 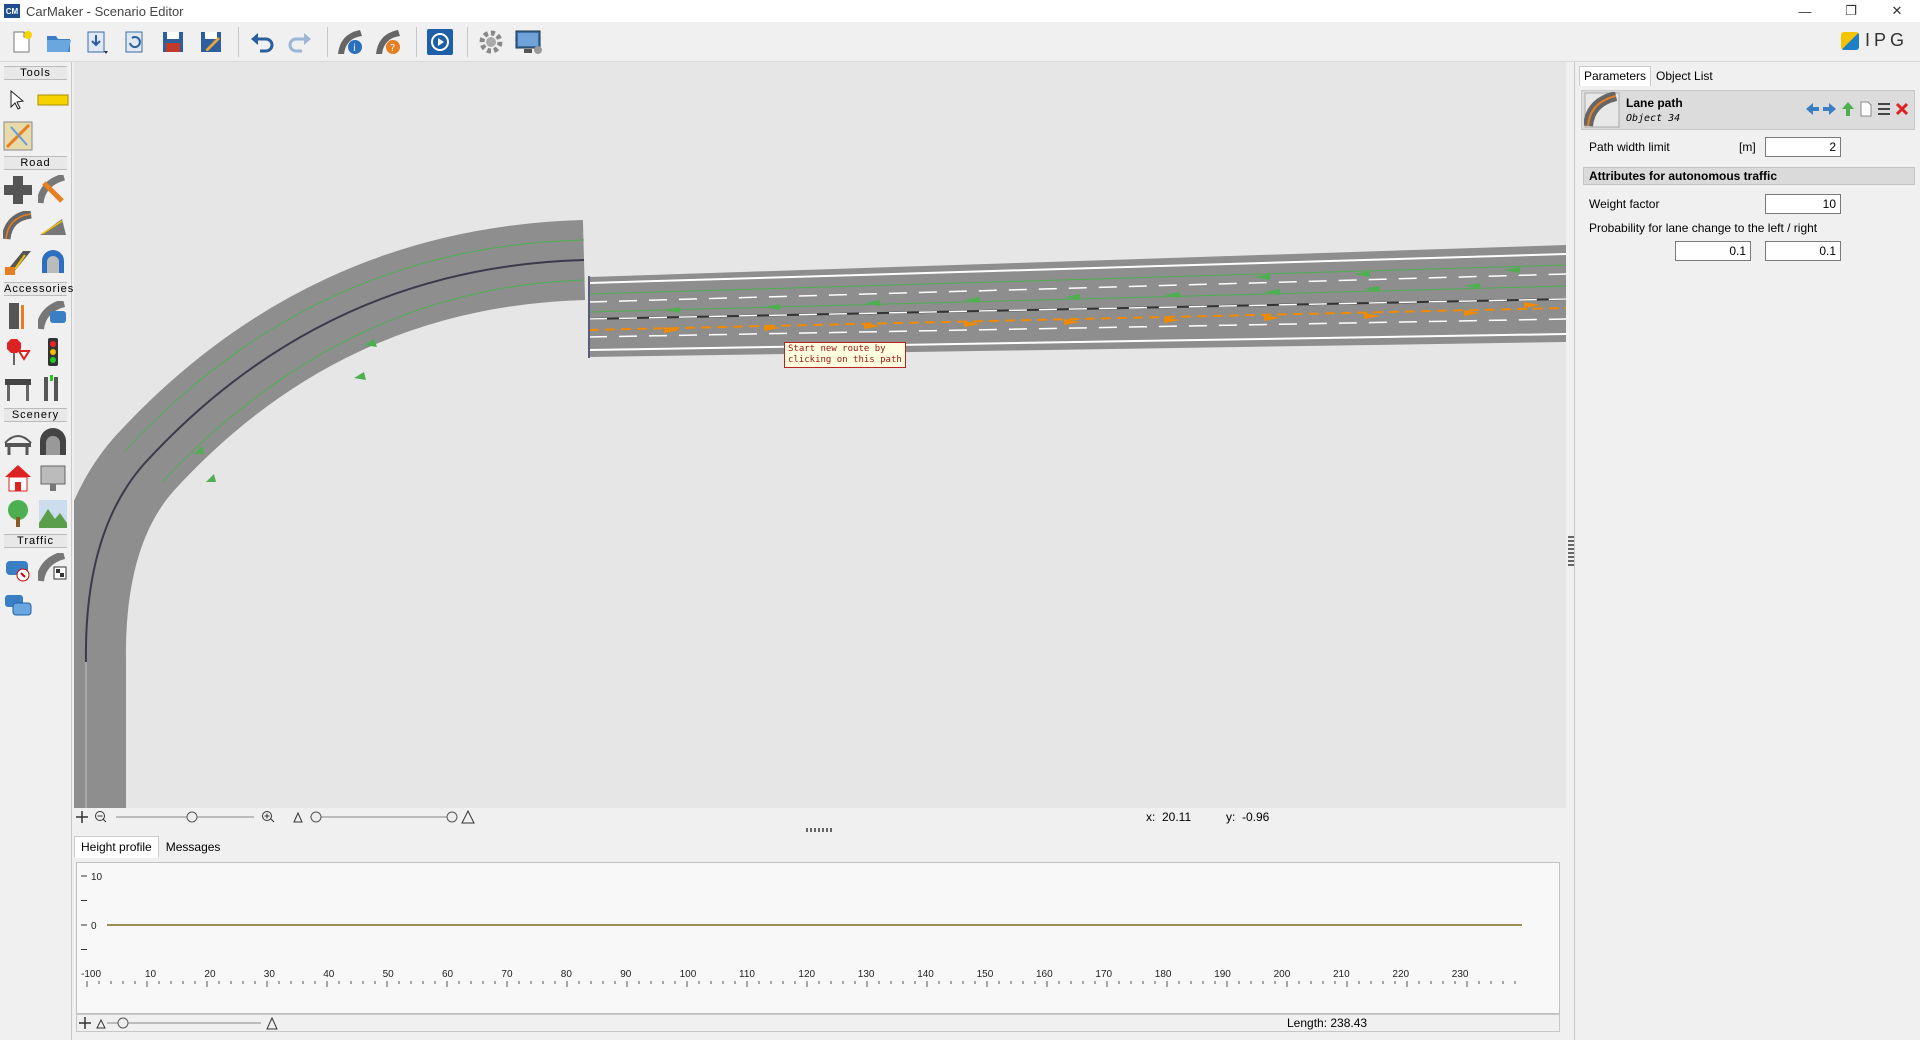 What do you see at coordinates (1902, 109) in the screenshot?
I see `delete-object-icon` at bounding box center [1902, 109].